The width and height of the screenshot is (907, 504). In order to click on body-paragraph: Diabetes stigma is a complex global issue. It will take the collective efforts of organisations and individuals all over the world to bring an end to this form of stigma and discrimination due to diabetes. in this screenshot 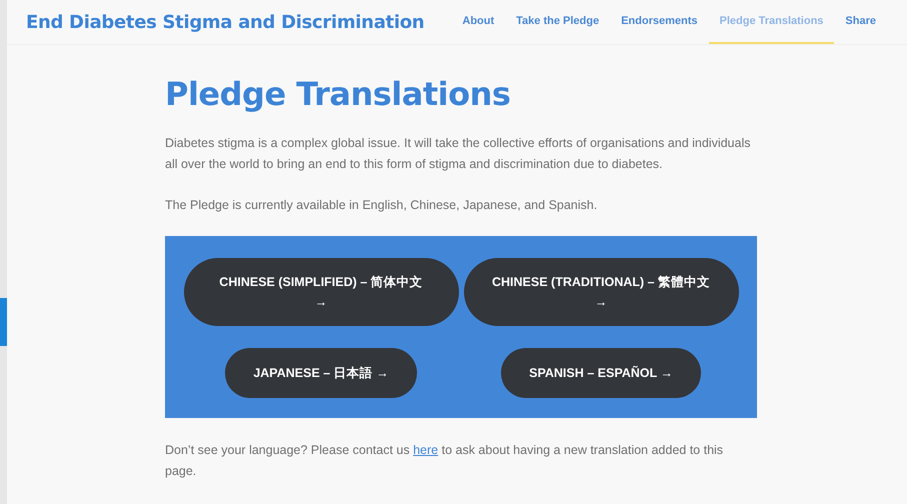, I will do `click(458, 154)`.